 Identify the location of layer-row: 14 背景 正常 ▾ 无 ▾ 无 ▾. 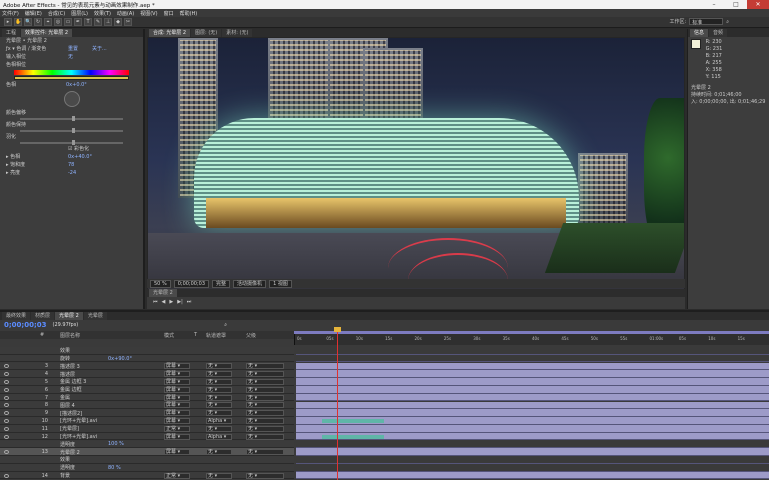
(384, 475).